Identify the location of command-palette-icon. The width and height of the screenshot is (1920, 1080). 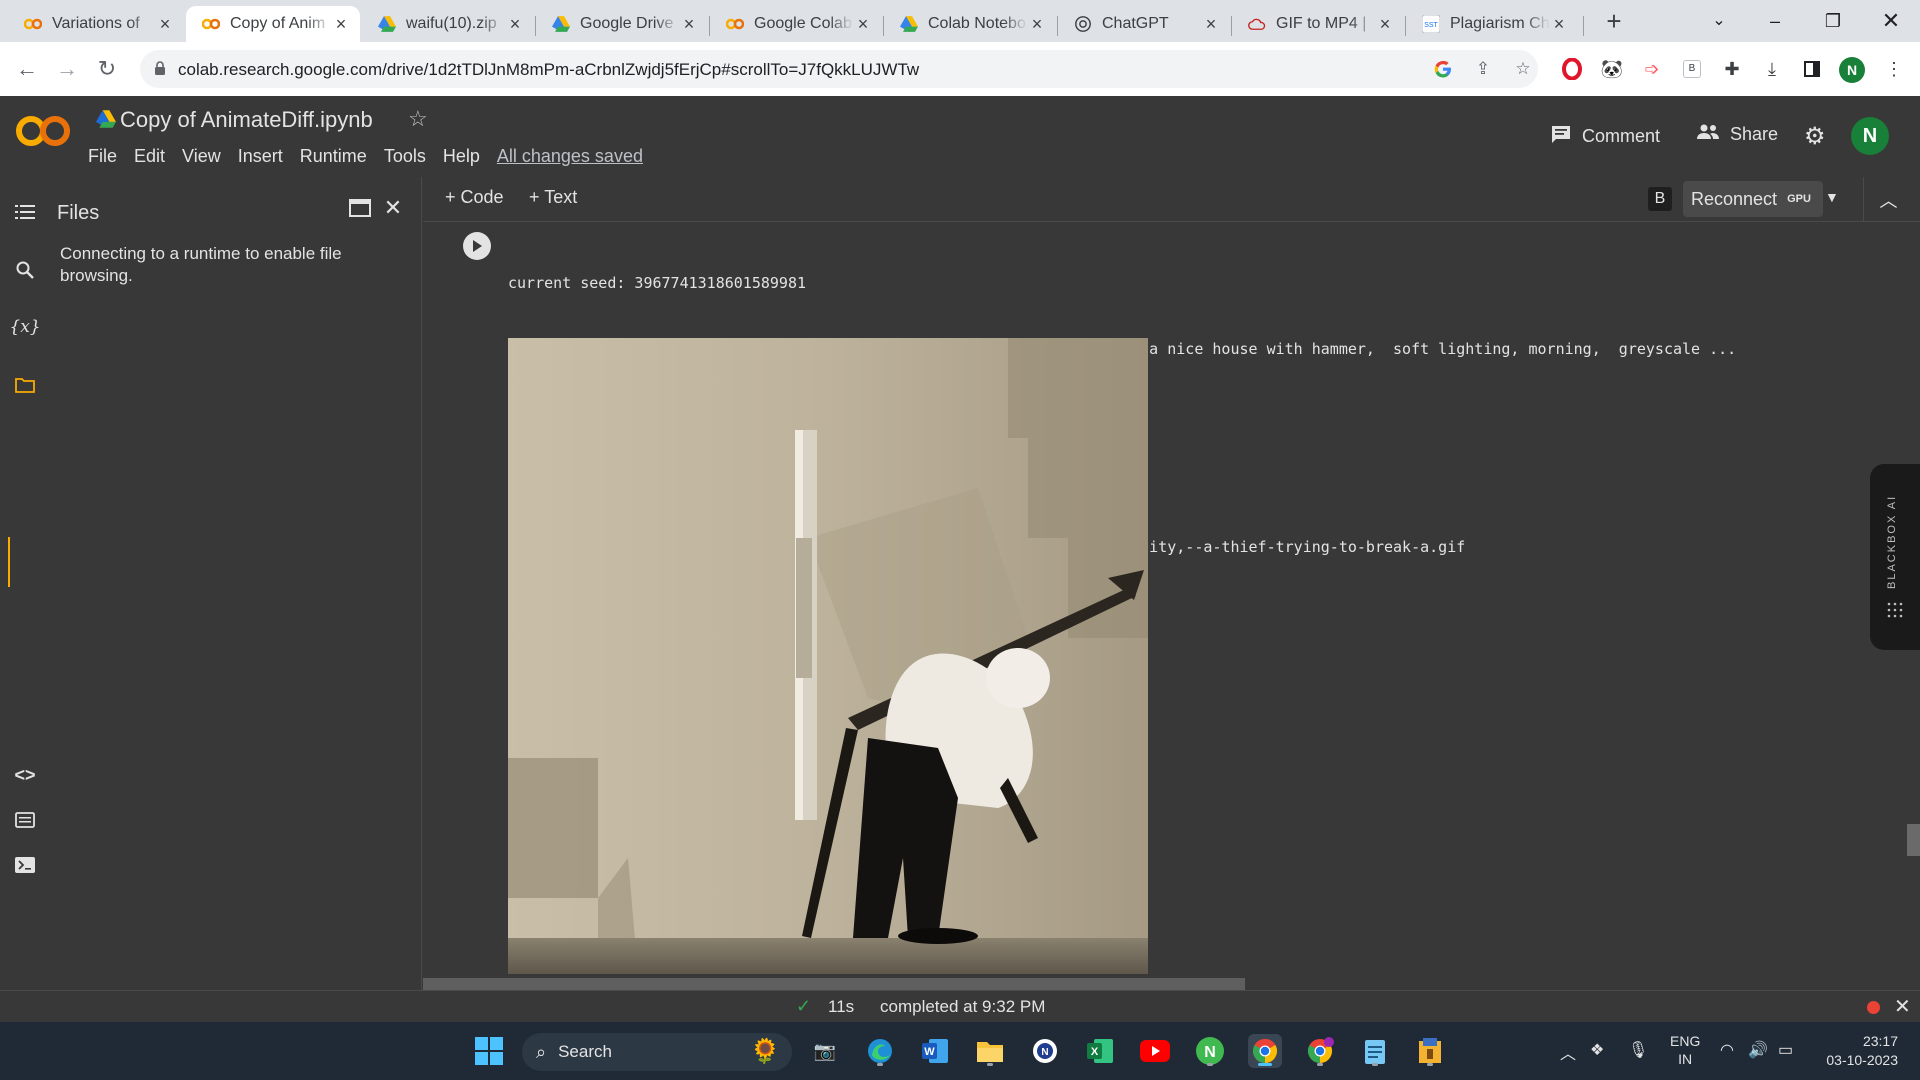
(25, 820).